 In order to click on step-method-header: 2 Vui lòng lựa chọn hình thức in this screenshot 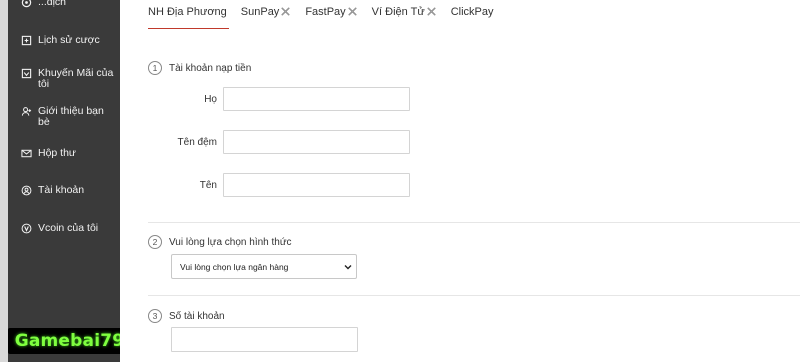, I will do `click(220, 242)`.